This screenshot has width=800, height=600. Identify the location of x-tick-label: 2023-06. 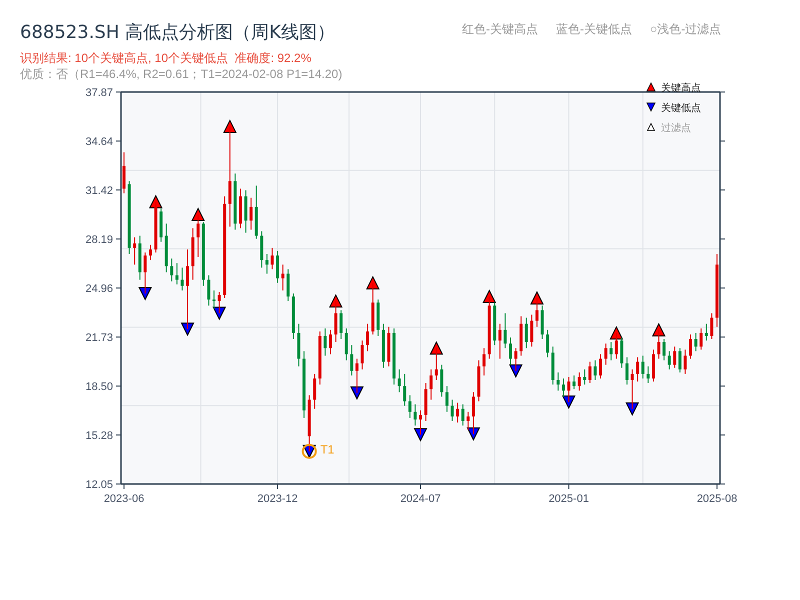
(124, 499).